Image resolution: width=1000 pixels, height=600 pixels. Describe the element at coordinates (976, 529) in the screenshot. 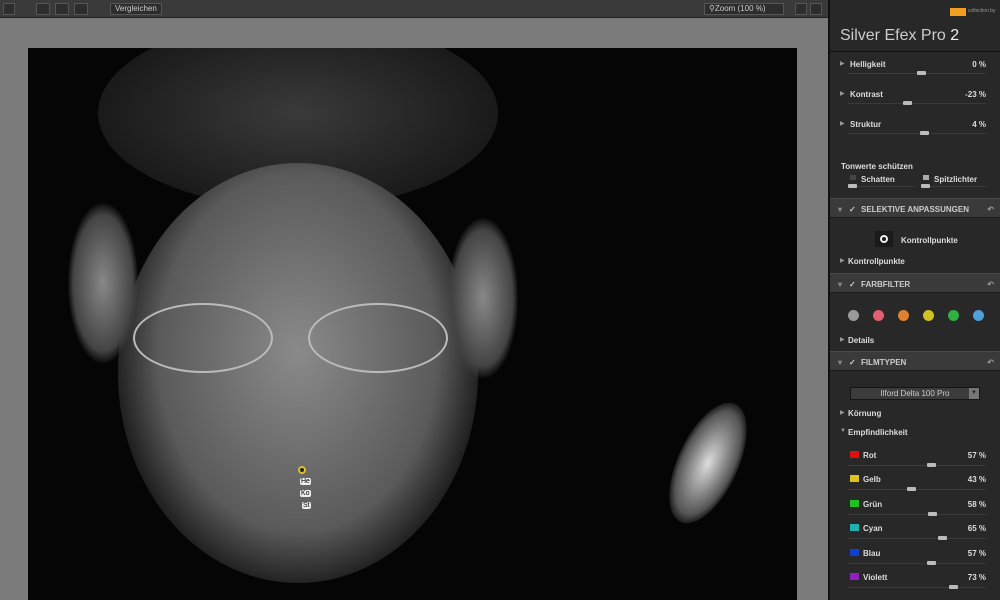

I see `slider-value: 65 %` at that location.